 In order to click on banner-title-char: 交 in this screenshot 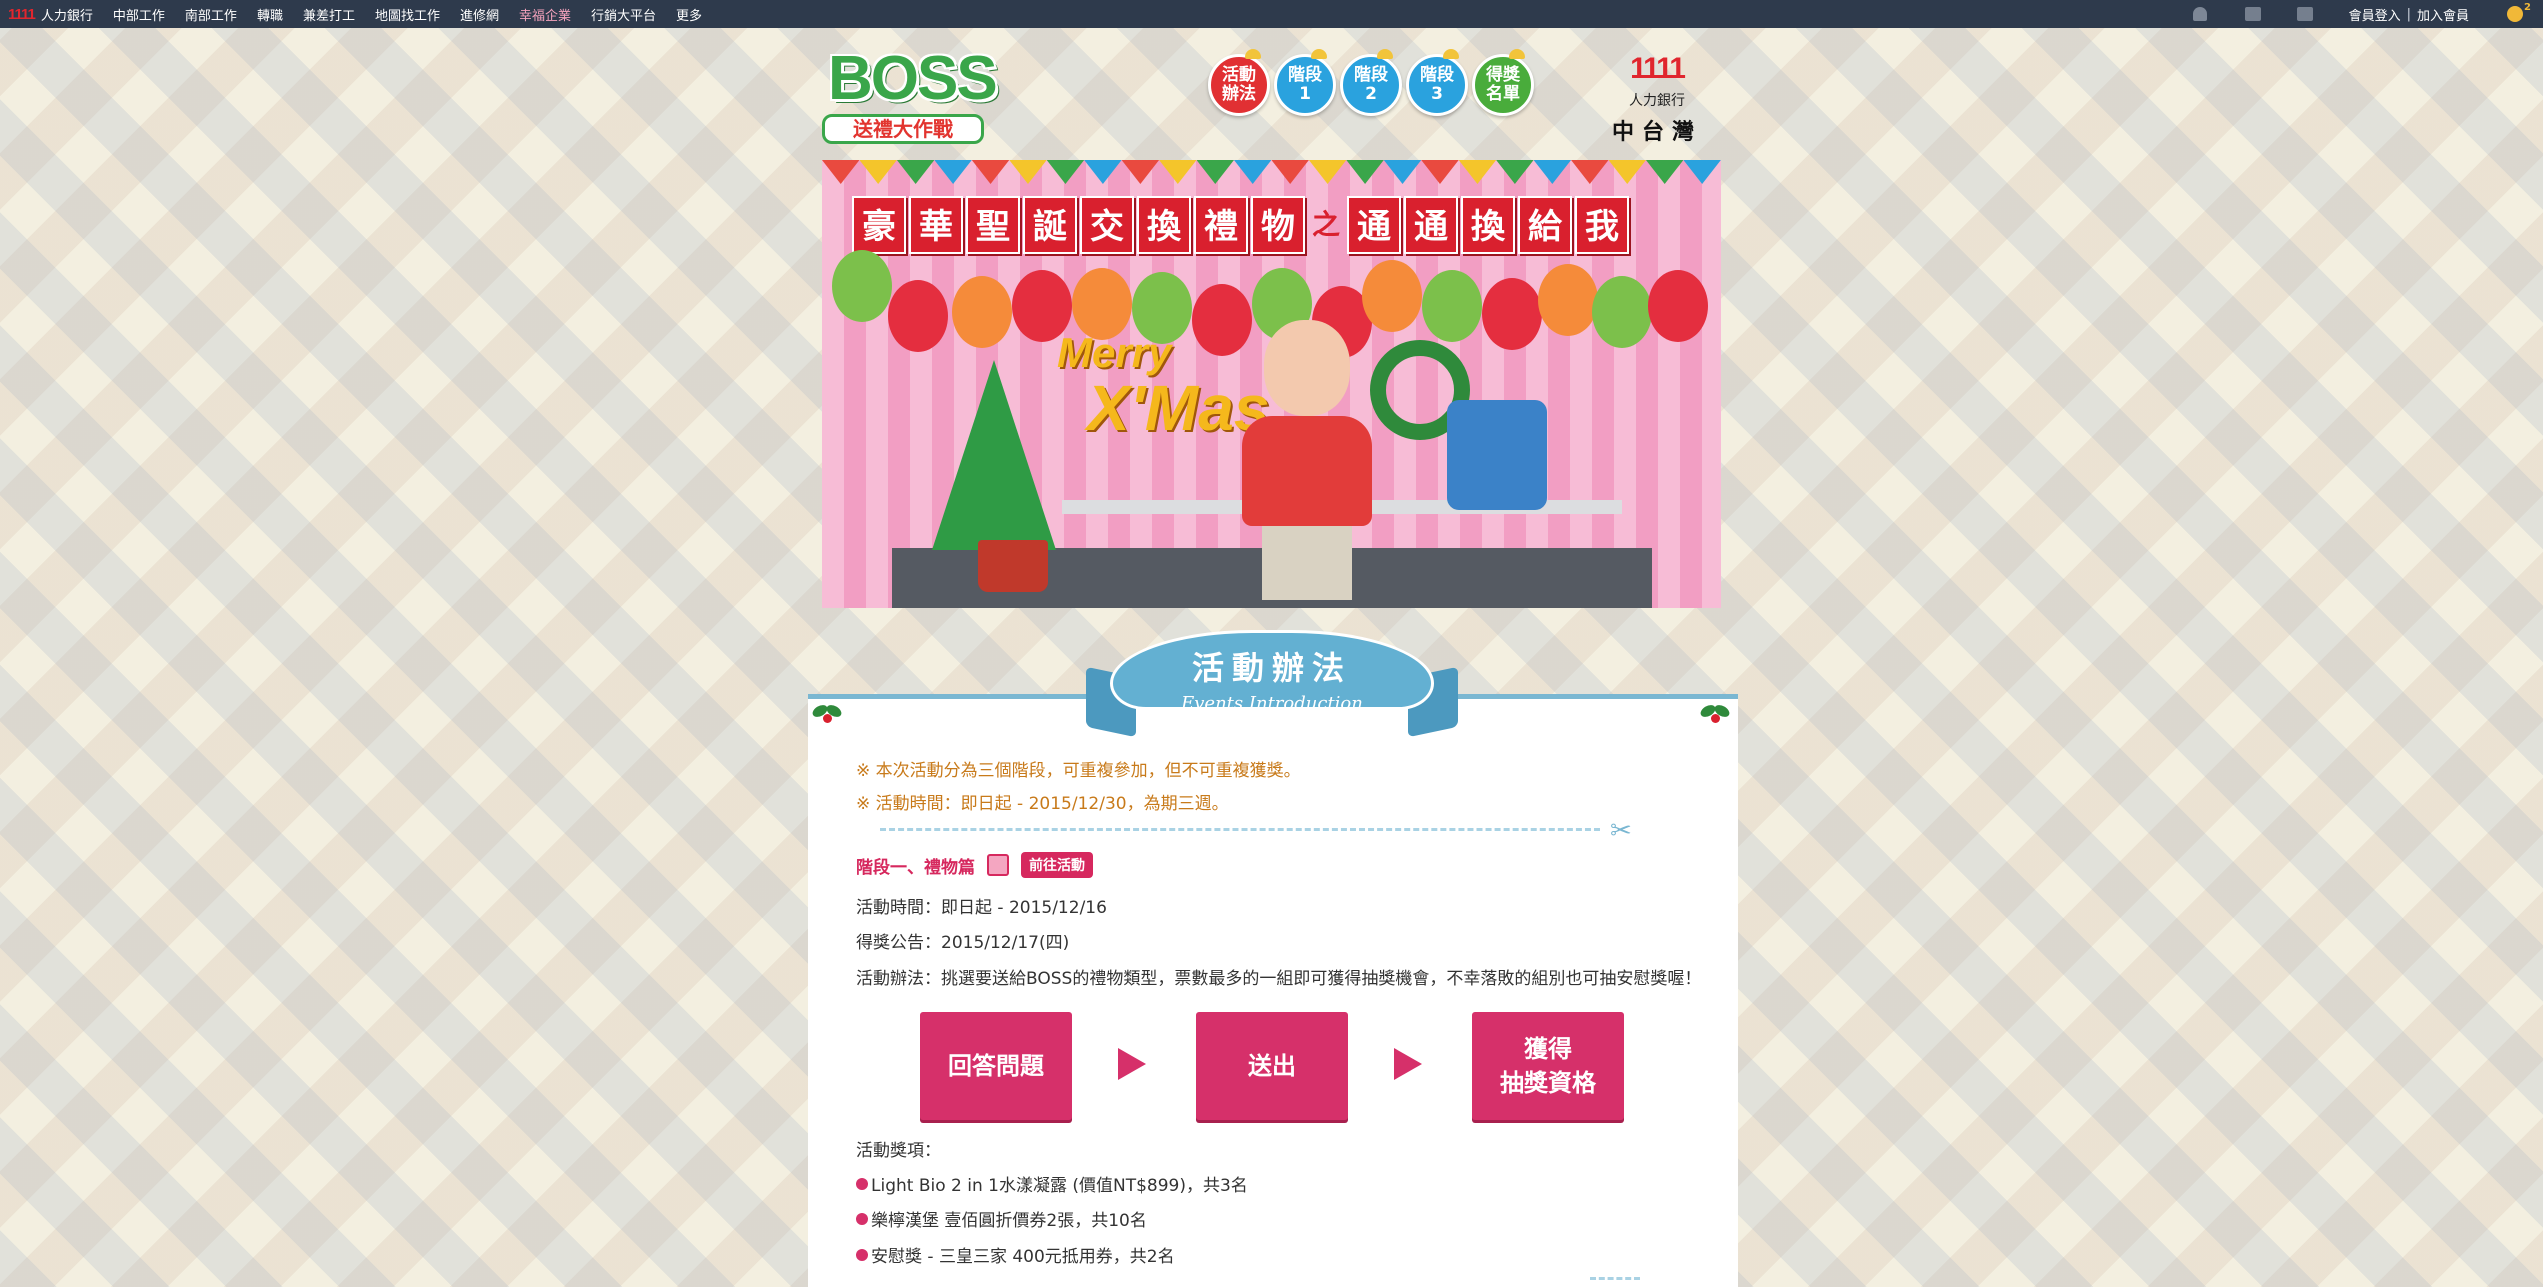, I will do `click(1107, 225)`.